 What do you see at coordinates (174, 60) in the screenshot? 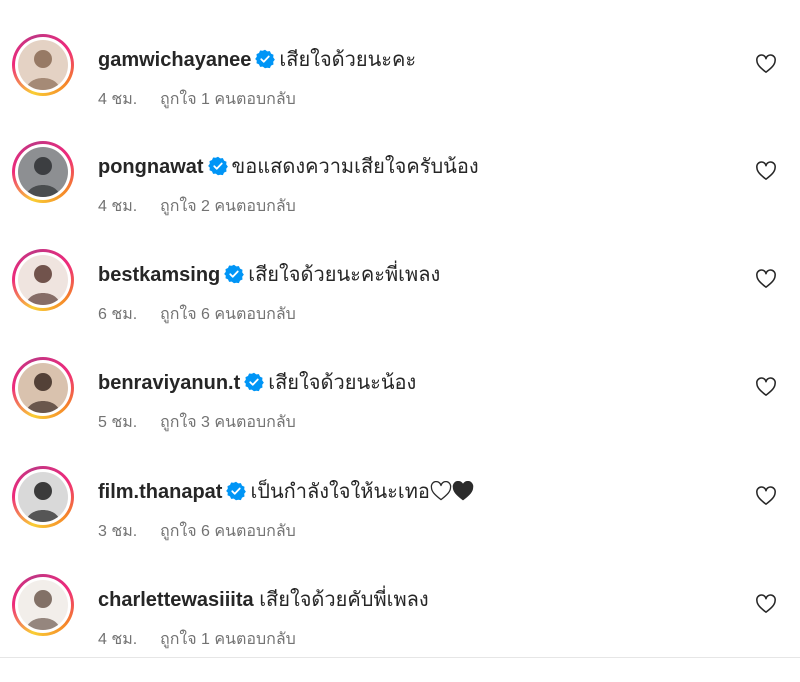
I see `username-link: gamwichayanee` at bounding box center [174, 60].